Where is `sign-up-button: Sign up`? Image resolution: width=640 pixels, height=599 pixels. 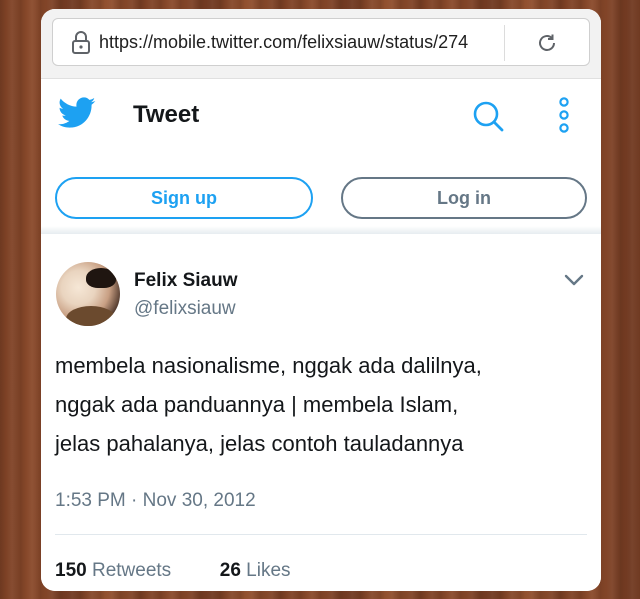
sign-up-button: Sign up is located at coordinates (184, 198).